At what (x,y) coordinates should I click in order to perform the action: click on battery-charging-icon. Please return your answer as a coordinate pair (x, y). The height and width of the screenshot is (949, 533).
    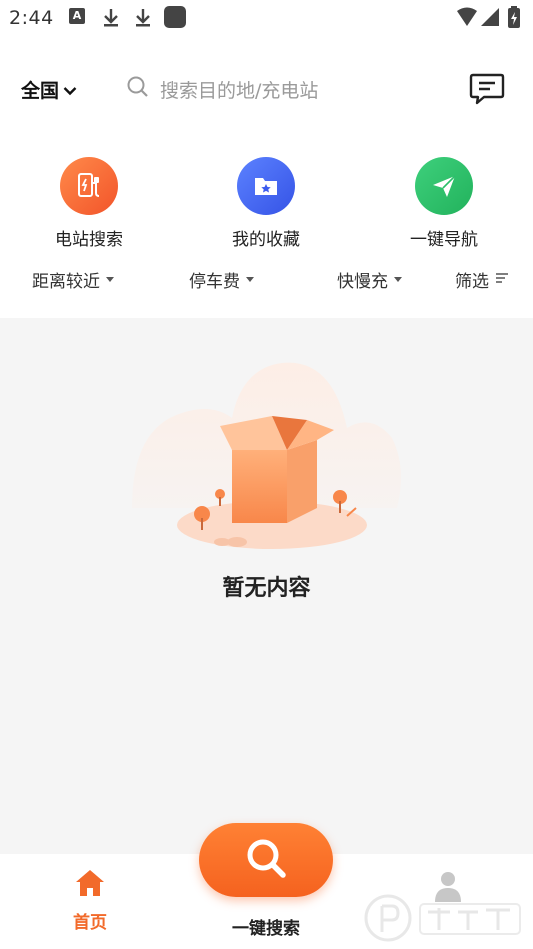
    Looking at the image, I should click on (514, 17).